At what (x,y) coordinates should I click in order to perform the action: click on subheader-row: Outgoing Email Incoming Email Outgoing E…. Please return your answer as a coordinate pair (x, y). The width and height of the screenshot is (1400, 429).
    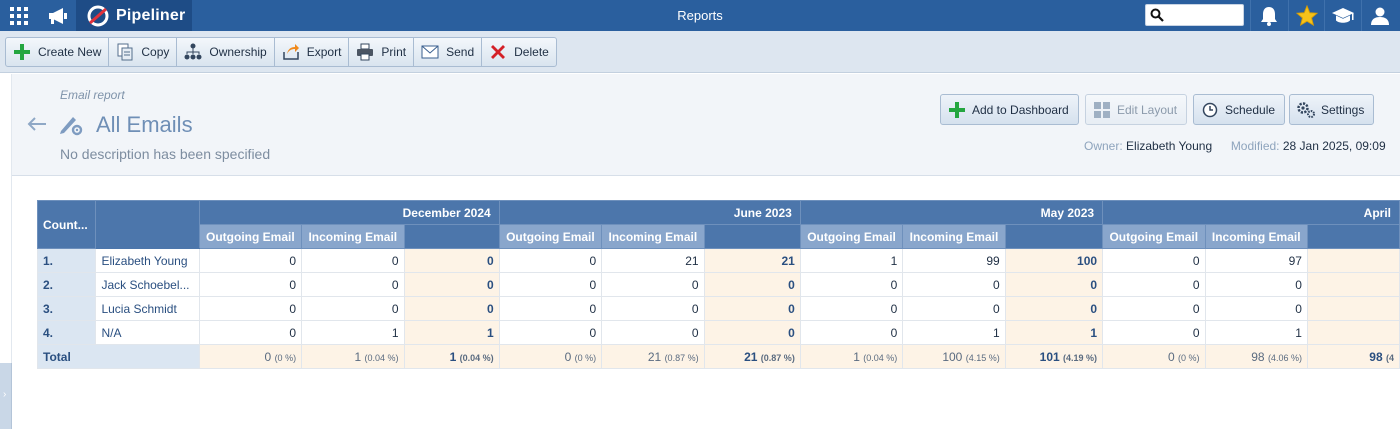
    Looking at the image, I should click on (719, 236).